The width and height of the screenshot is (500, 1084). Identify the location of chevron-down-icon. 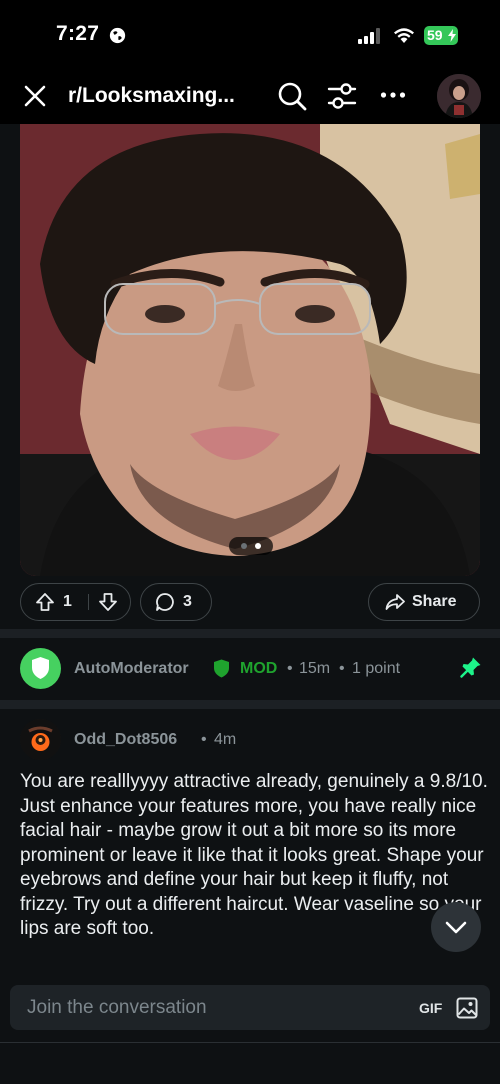
(456, 927).